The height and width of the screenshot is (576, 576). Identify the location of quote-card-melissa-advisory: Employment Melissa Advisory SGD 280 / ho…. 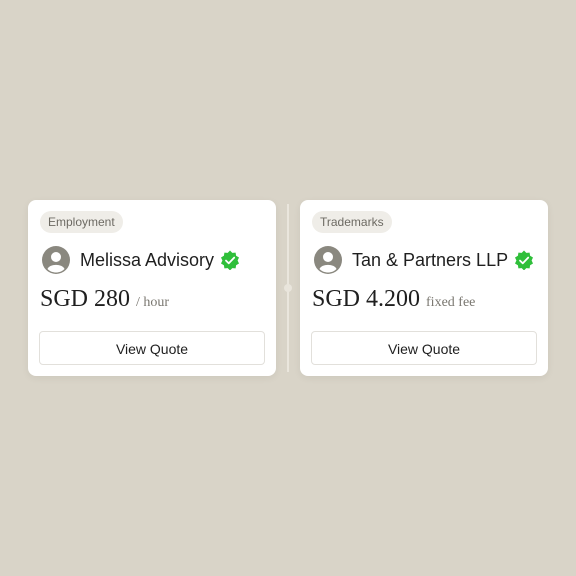
(152, 288).